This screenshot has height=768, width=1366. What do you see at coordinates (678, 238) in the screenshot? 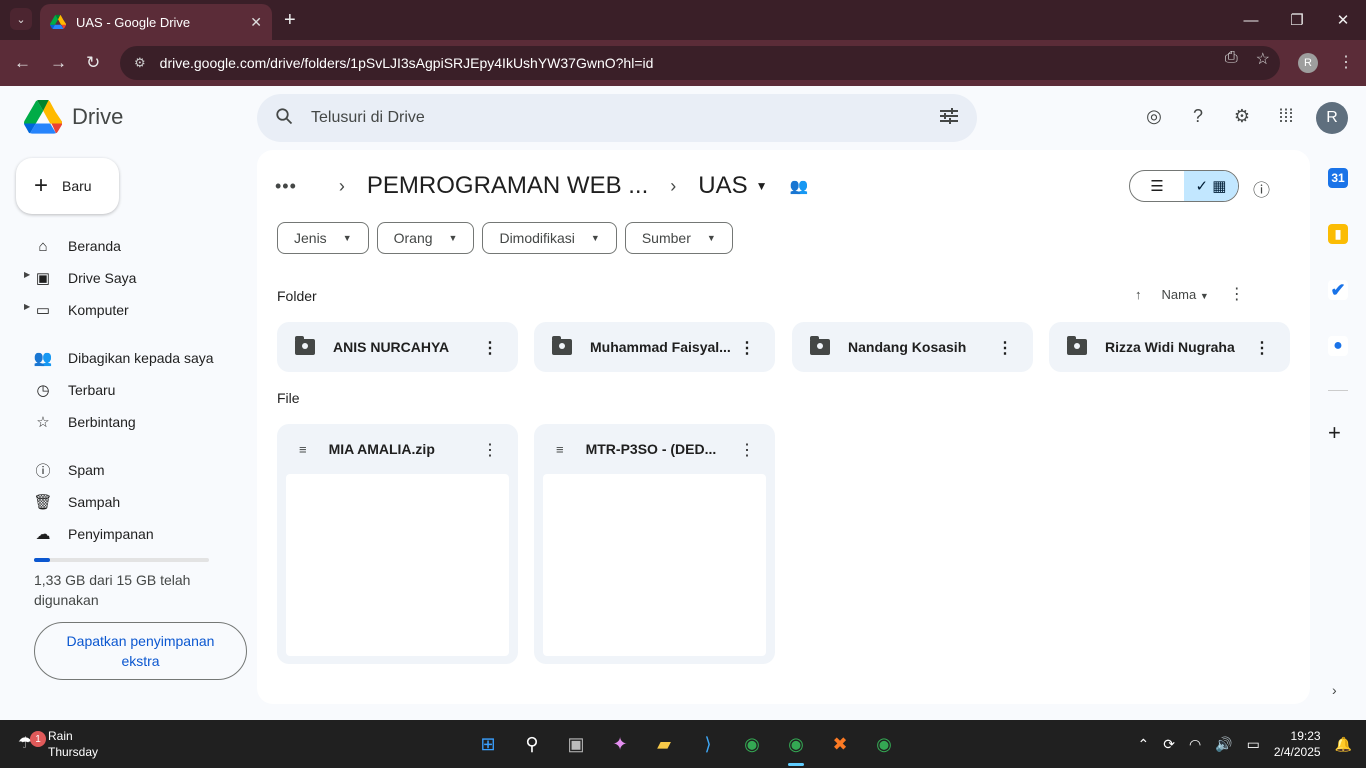
I see `filter-source: Sumber ▼` at bounding box center [678, 238].